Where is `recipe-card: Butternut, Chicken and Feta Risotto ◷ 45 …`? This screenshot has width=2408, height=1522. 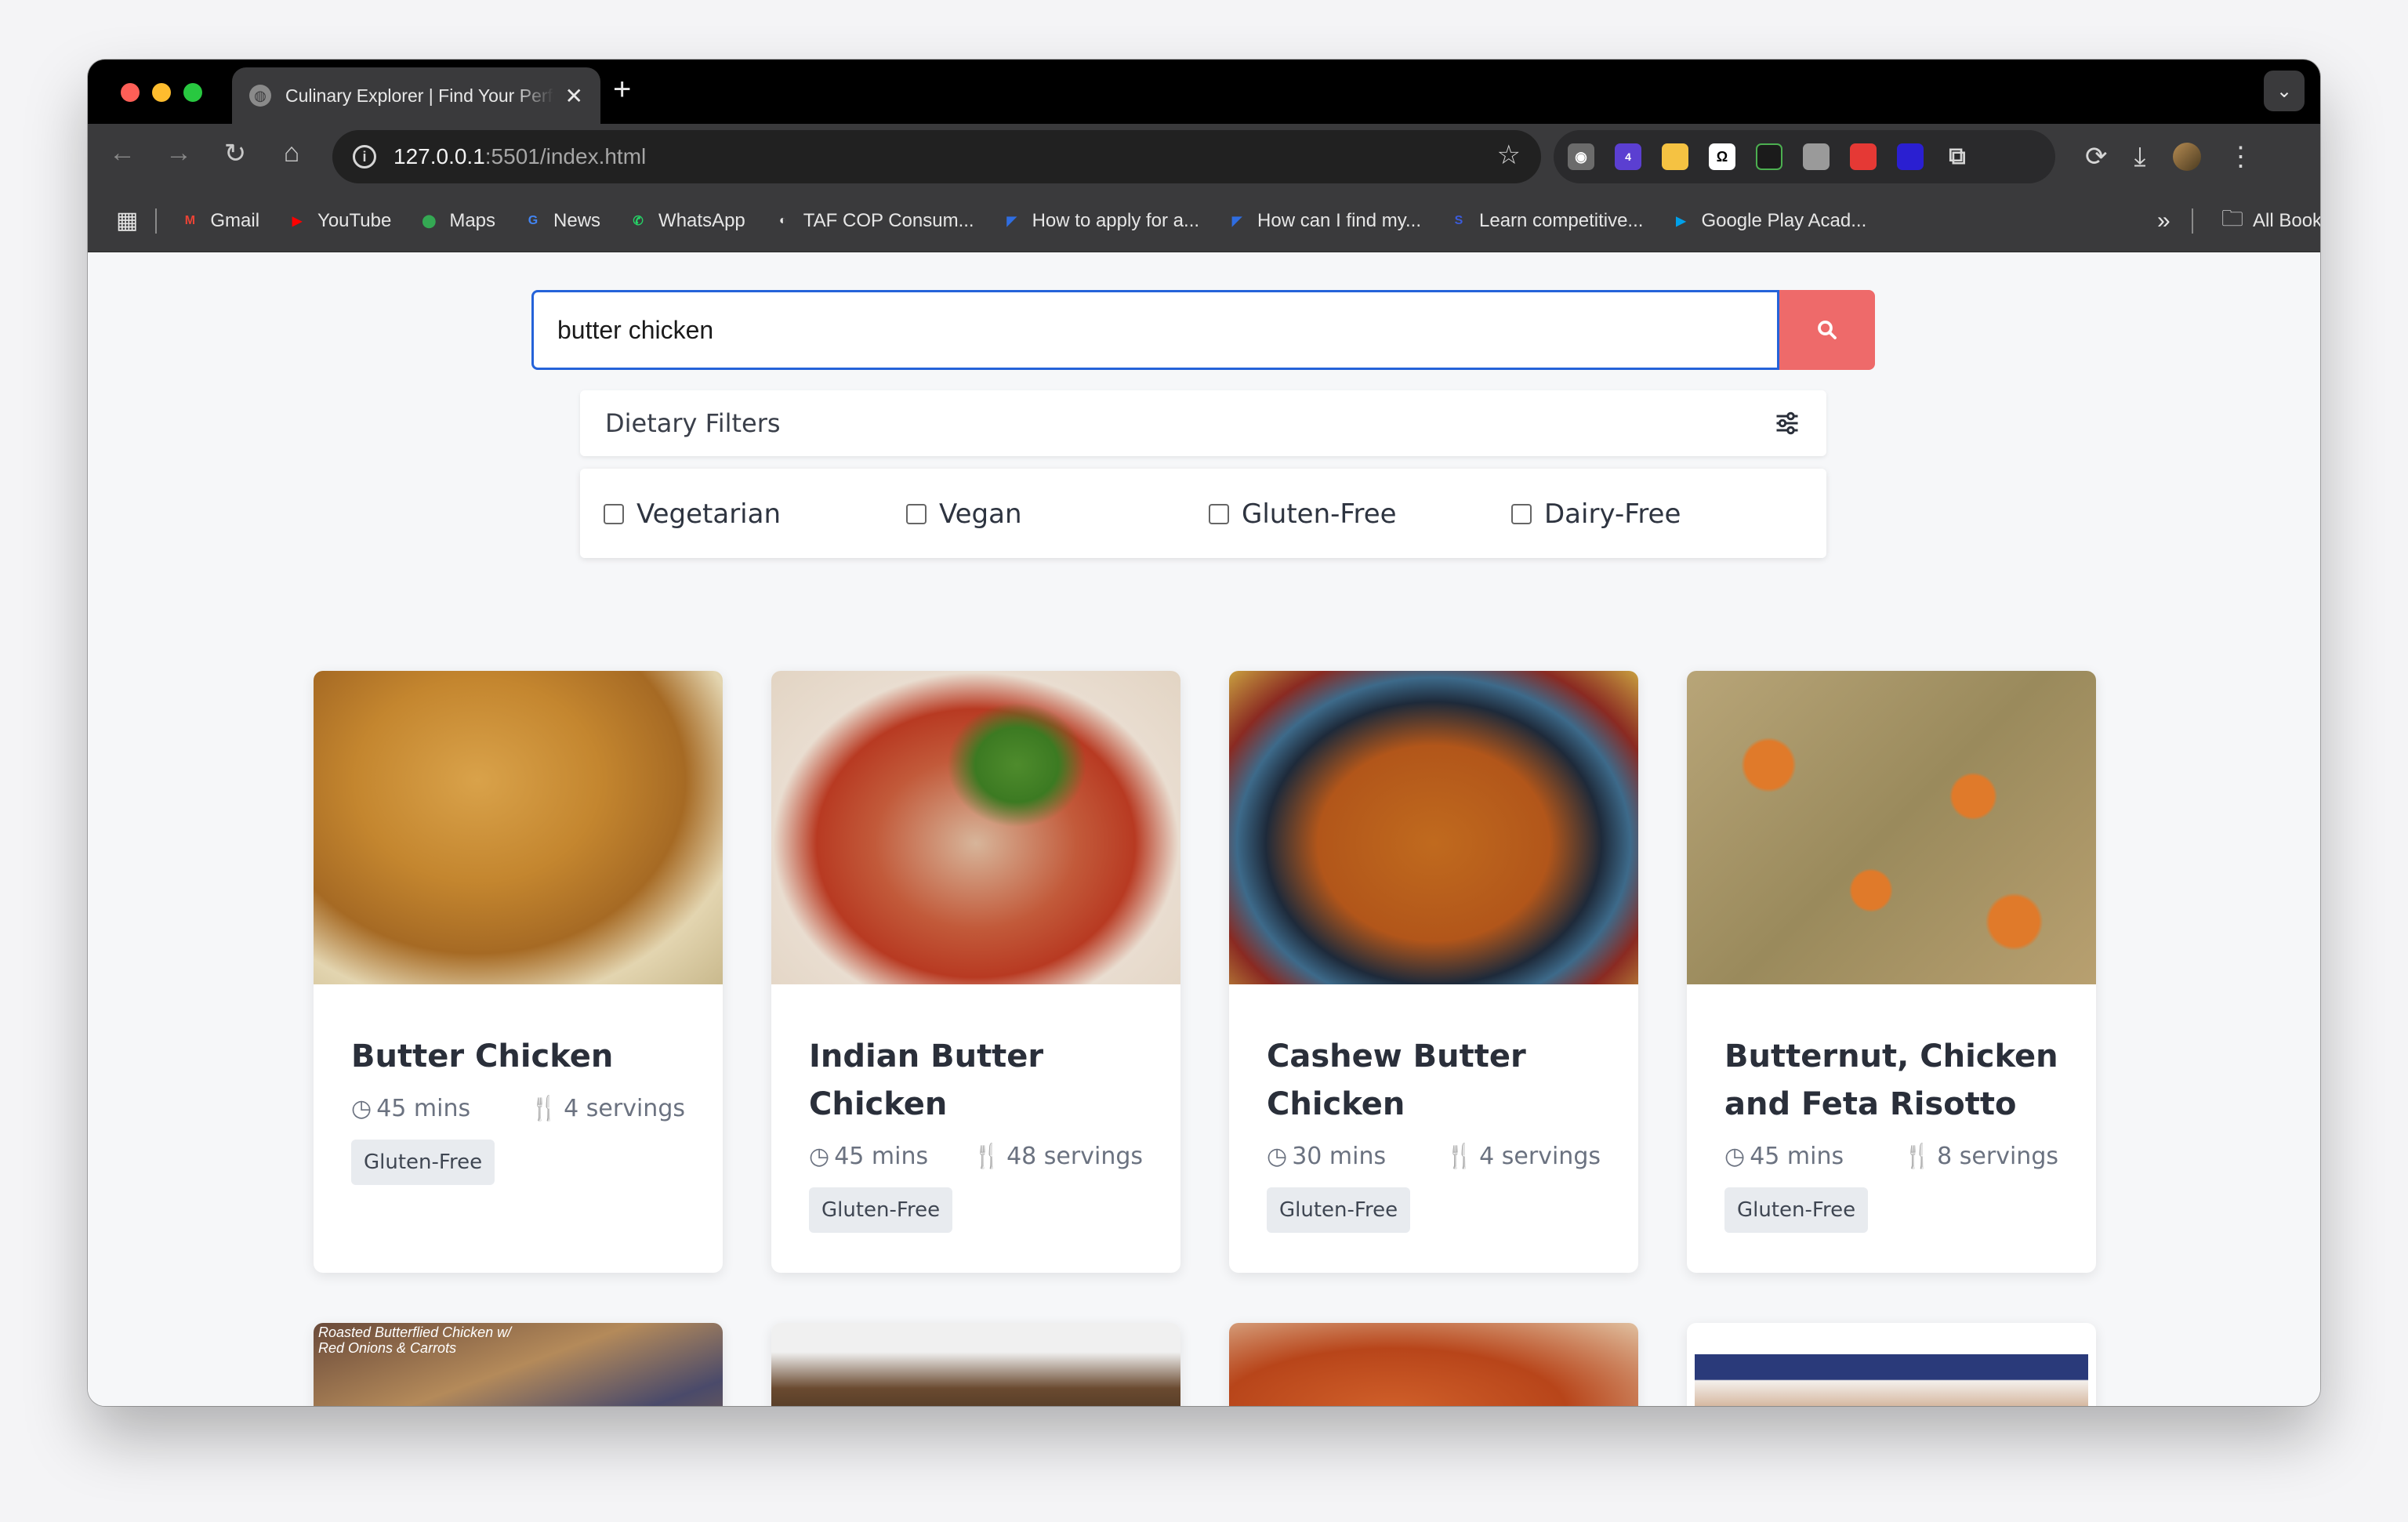 recipe-card: Butternut, Chicken and Feta Risotto ◷ 45 … is located at coordinates (1891, 972).